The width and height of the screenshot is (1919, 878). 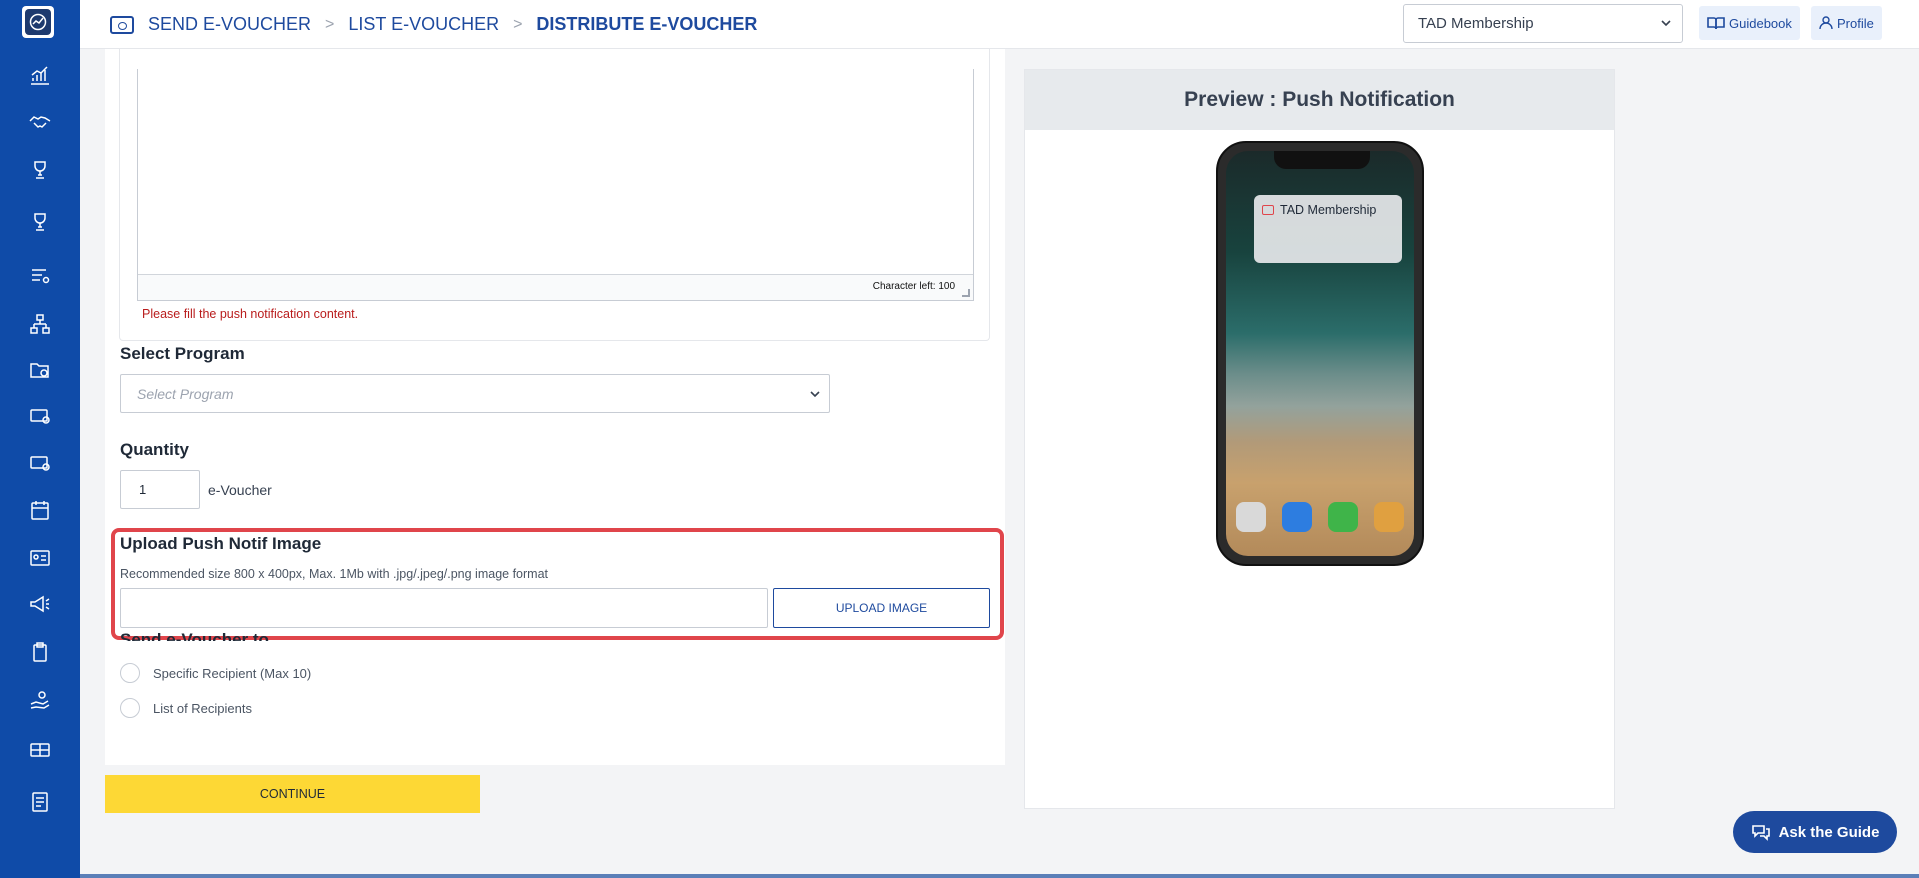 I want to click on id-card-icon, so click(x=40, y=558).